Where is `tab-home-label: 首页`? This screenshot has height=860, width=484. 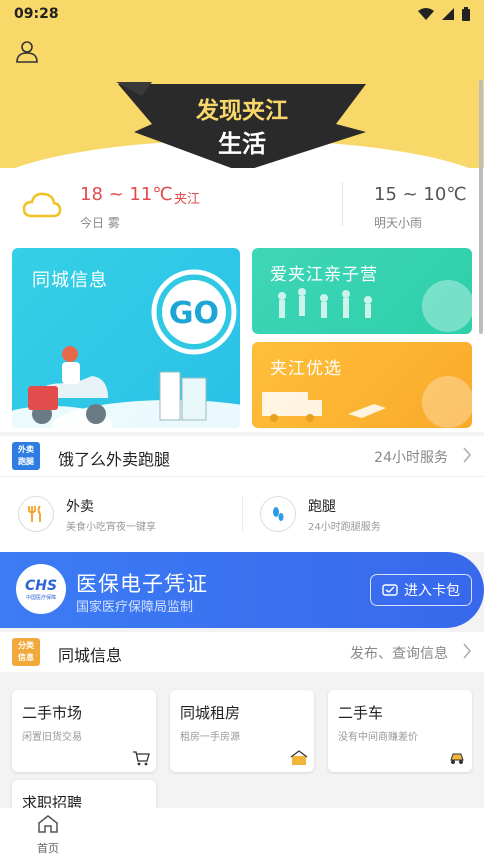
tab-home-label: 首页 is located at coordinates (48, 848).